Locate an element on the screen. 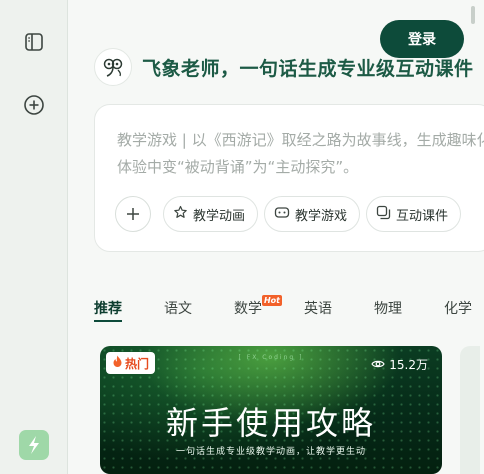 The width and height of the screenshot is (484, 474). chip-teaching-animation: 教学动画 is located at coordinates (211, 214).